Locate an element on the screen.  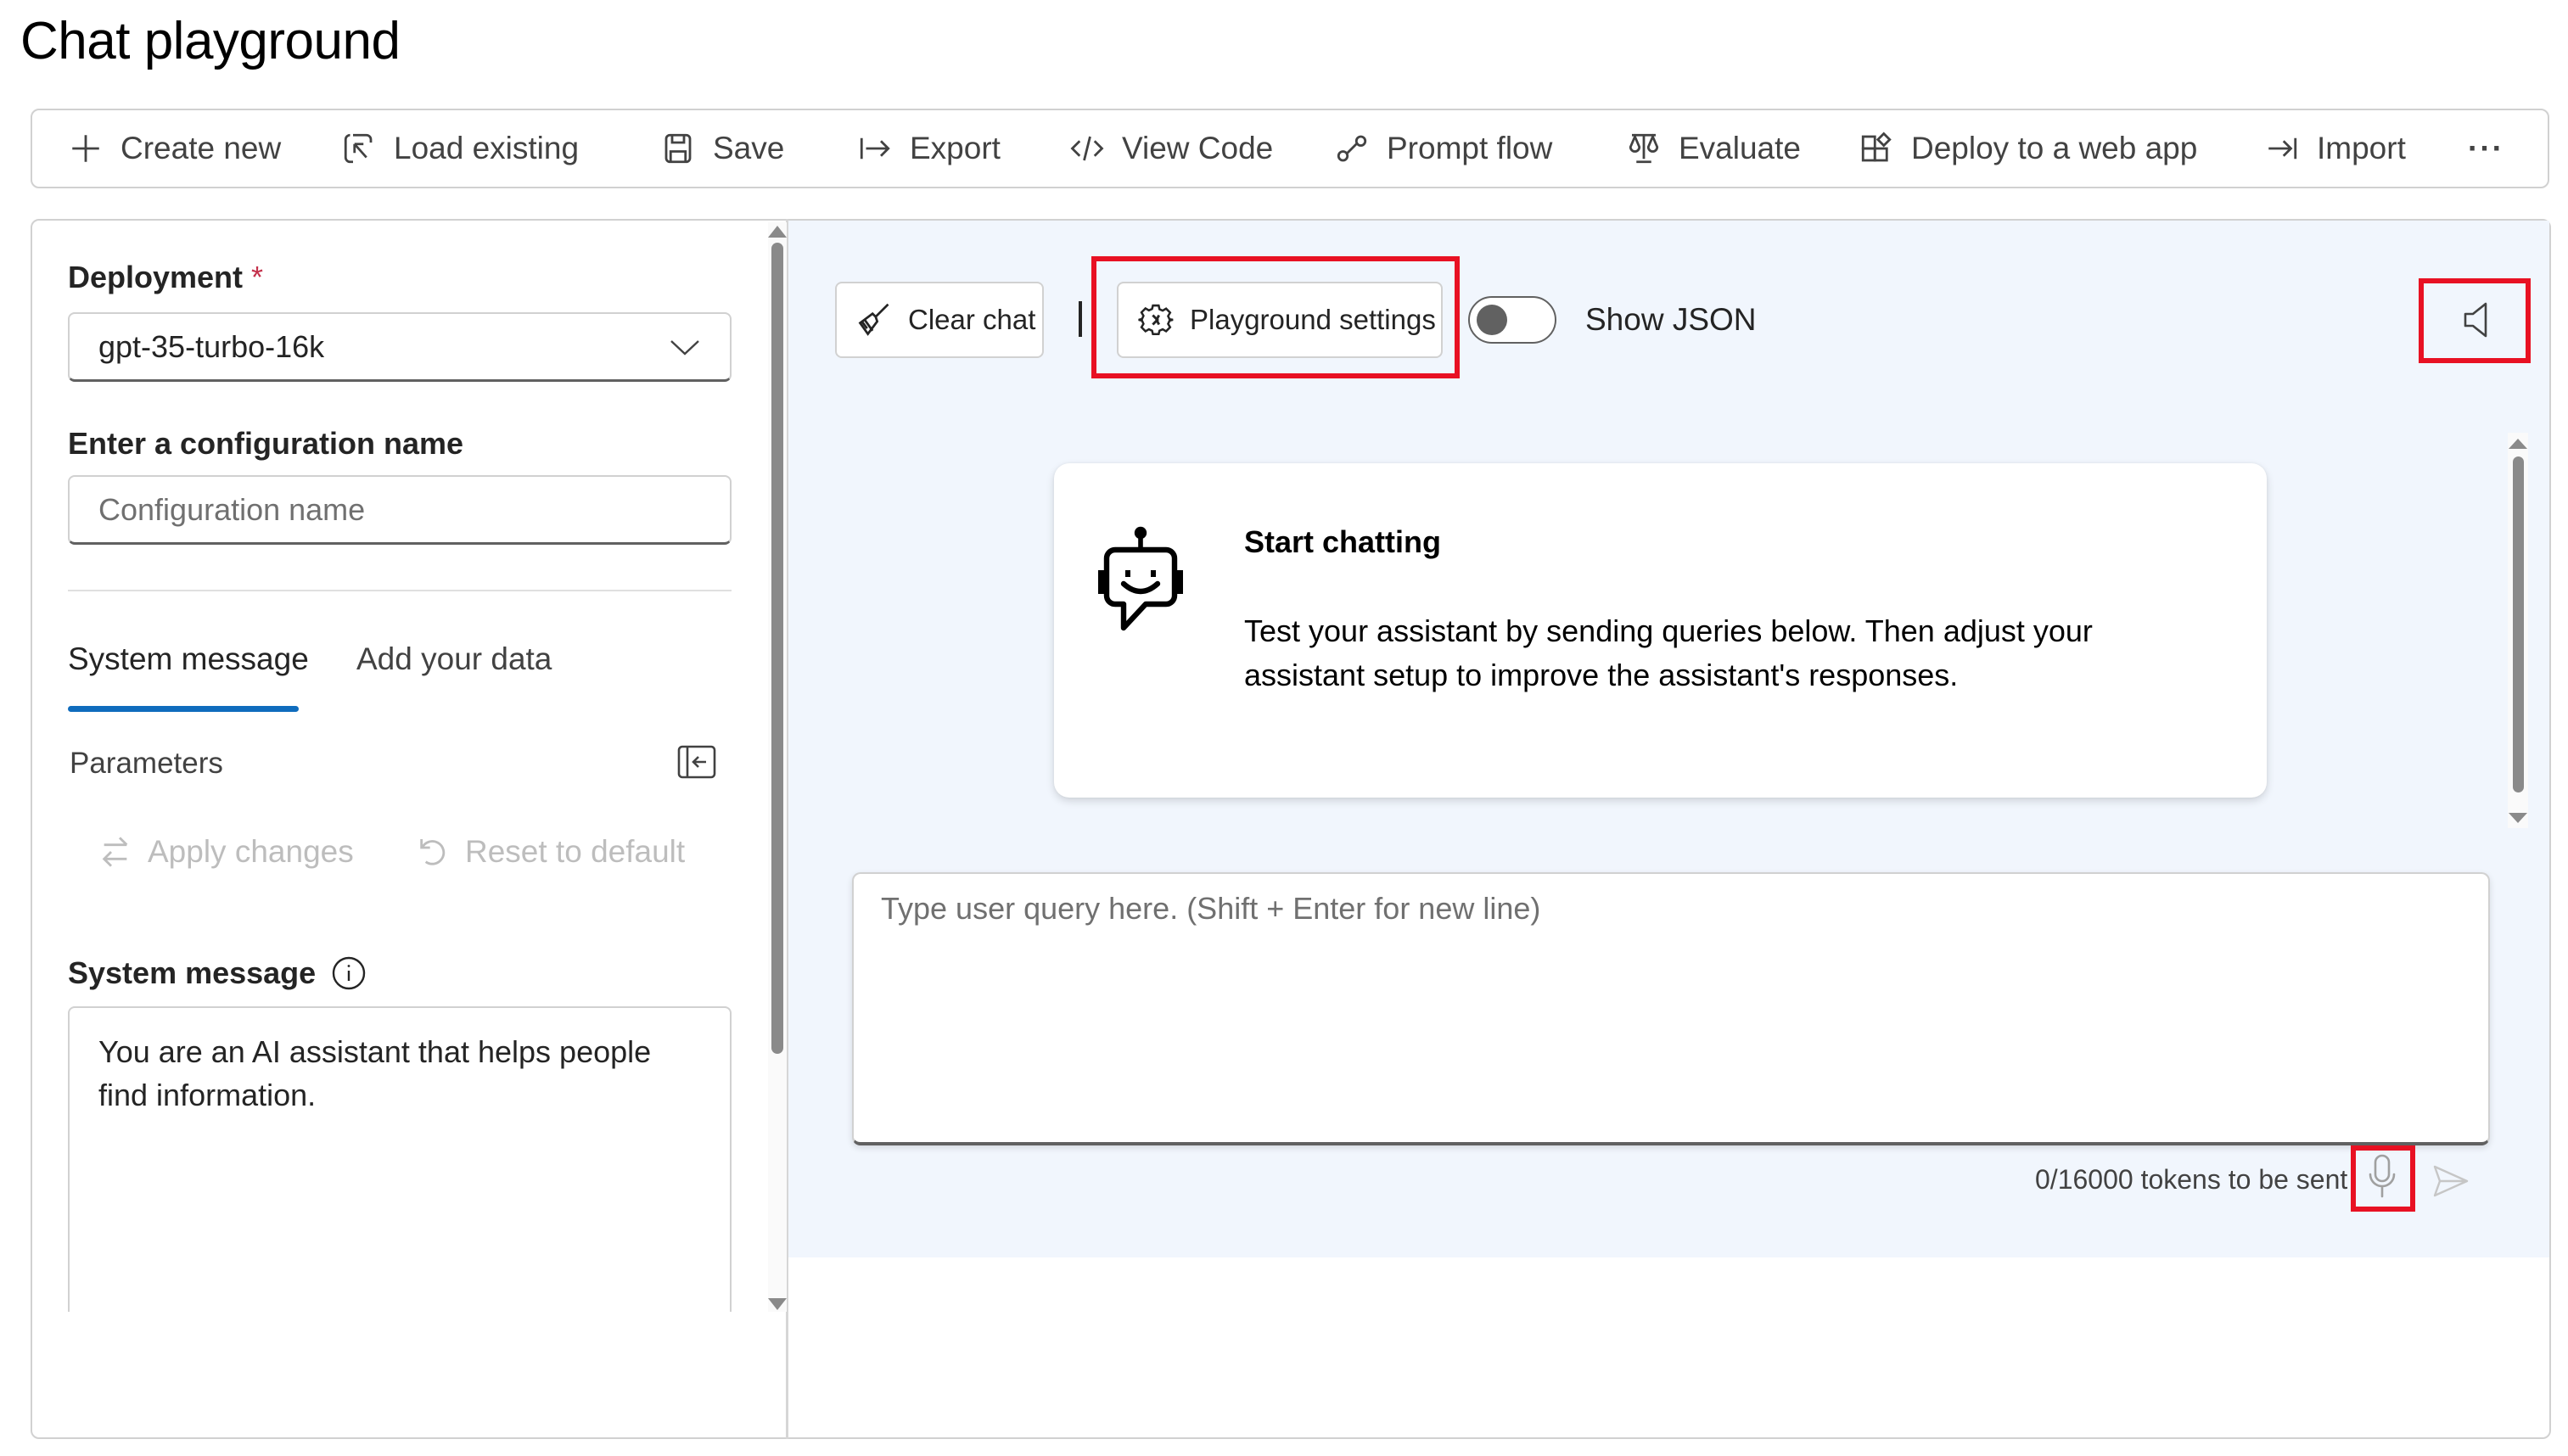
save-label: Save is located at coordinates (749, 148).